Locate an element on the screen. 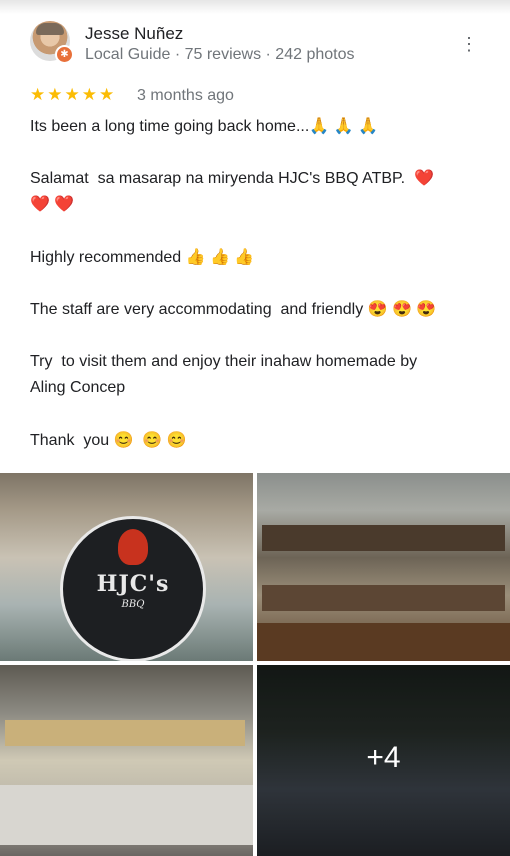 The height and width of the screenshot is (856, 510). display-shelf is located at coordinates (126, 815).